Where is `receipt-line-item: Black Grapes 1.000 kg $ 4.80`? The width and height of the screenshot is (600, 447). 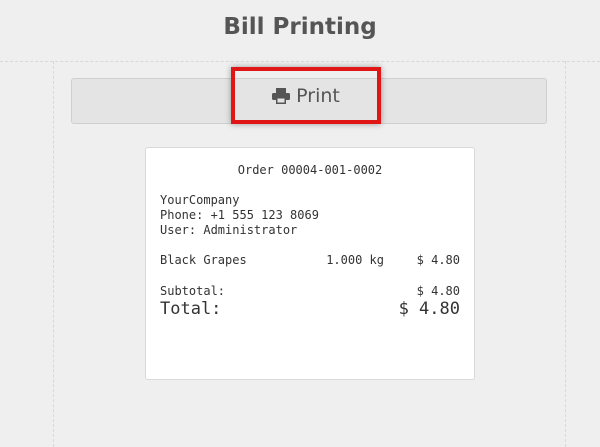
receipt-line-item: Black Grapes 1.000 kg $ 4.80 is located at coordinates (310, 260).